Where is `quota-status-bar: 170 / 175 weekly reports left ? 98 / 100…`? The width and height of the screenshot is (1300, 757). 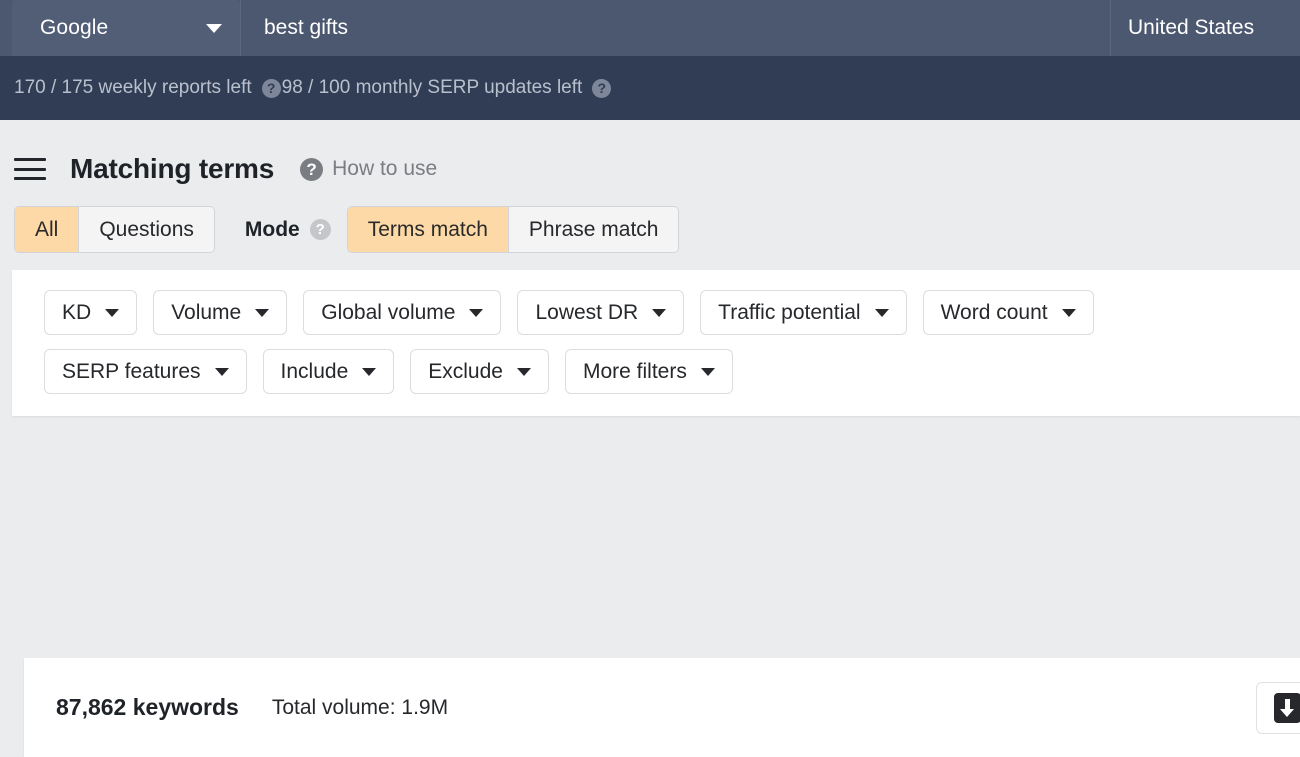
quota-status-bar: 170 / 175 weekly reports left ? 98 / 100… is located at coordinates (650, 88).